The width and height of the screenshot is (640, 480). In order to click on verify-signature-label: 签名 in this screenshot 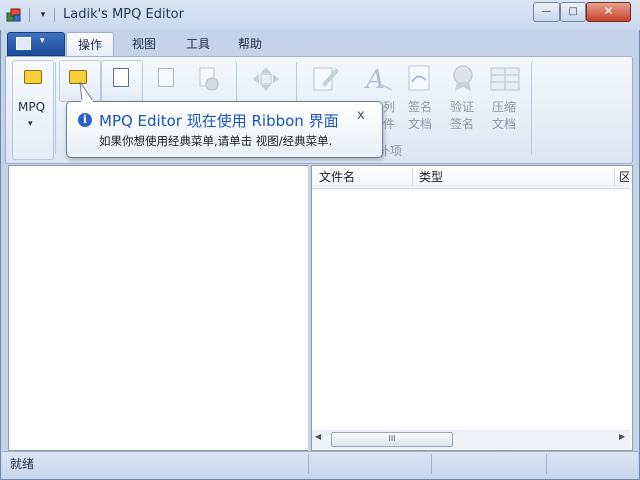, I will do `click(462, 124)`.